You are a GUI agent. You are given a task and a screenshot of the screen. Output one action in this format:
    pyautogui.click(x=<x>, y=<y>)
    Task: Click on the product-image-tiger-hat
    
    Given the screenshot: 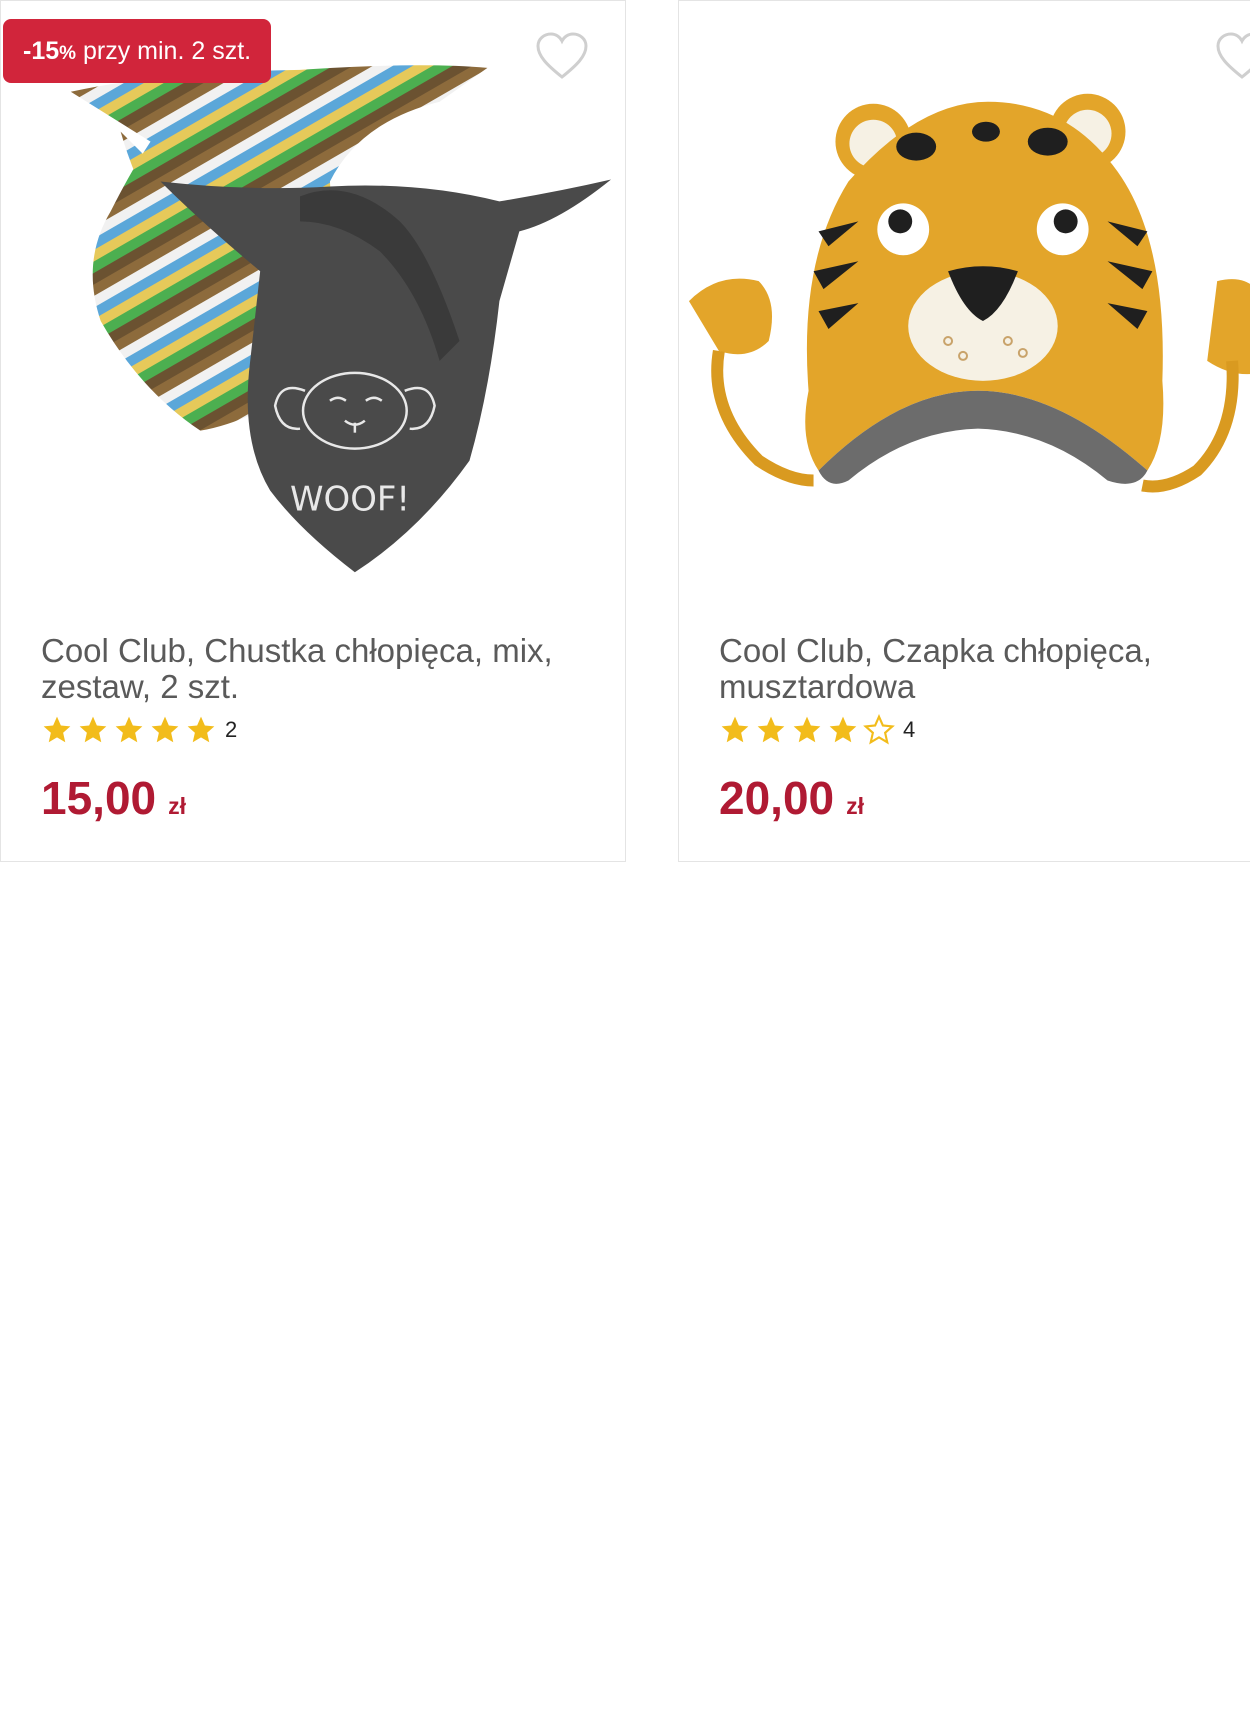 What is the action you would take?
    pyautogui.click(x=964, y=331)
    